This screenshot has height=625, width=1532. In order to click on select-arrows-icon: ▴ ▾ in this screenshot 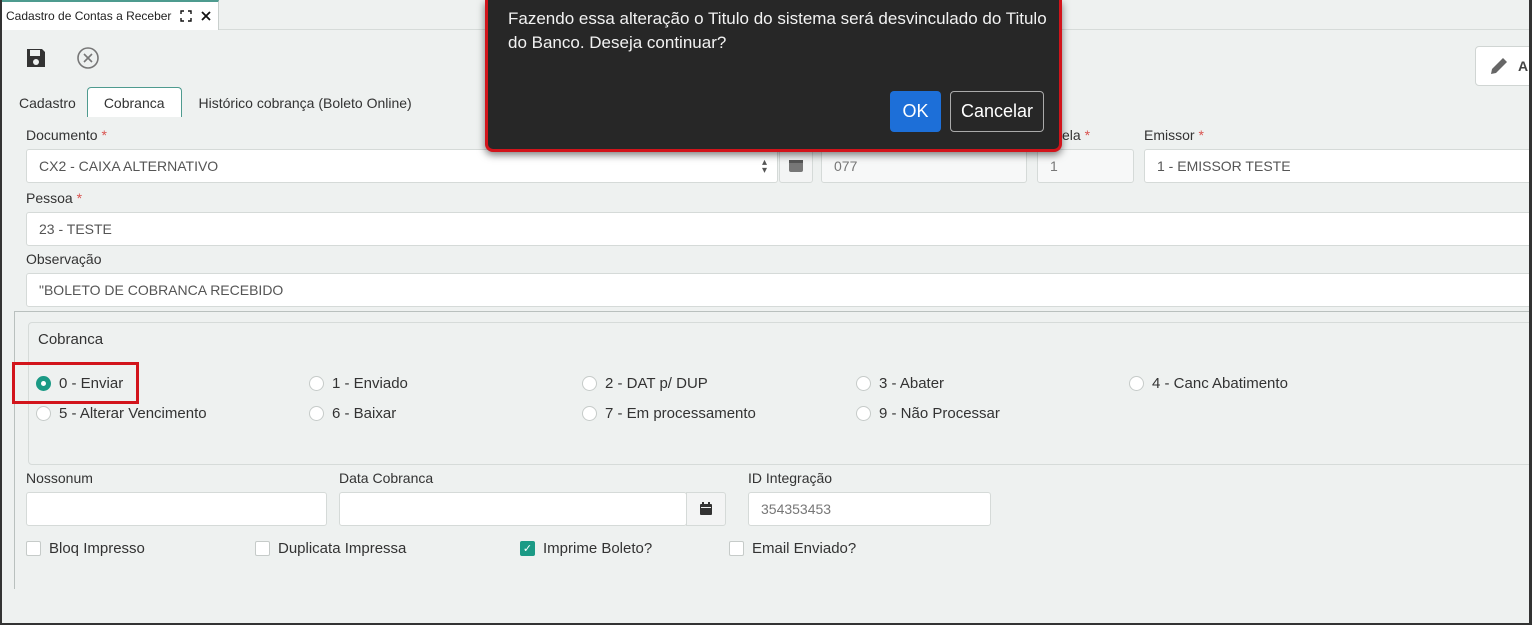, I will do `click(764, 166)`.